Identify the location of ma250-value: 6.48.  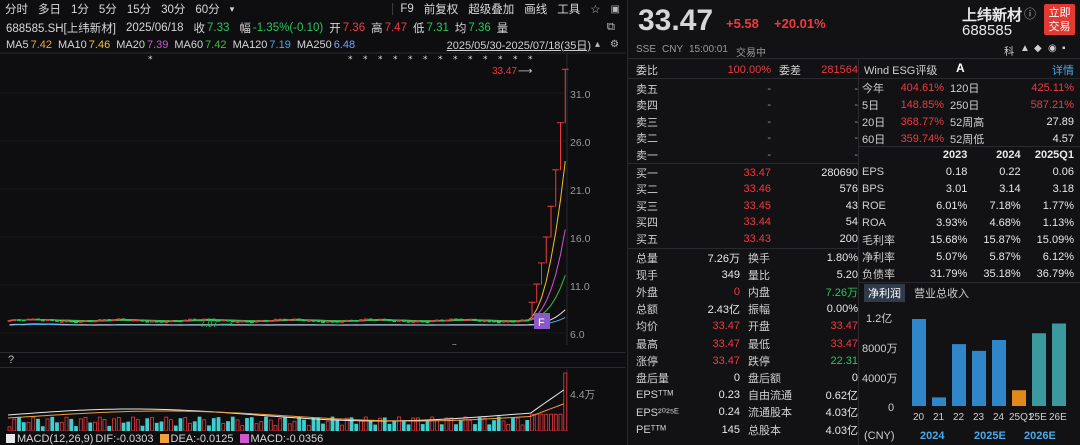
(344, 44).